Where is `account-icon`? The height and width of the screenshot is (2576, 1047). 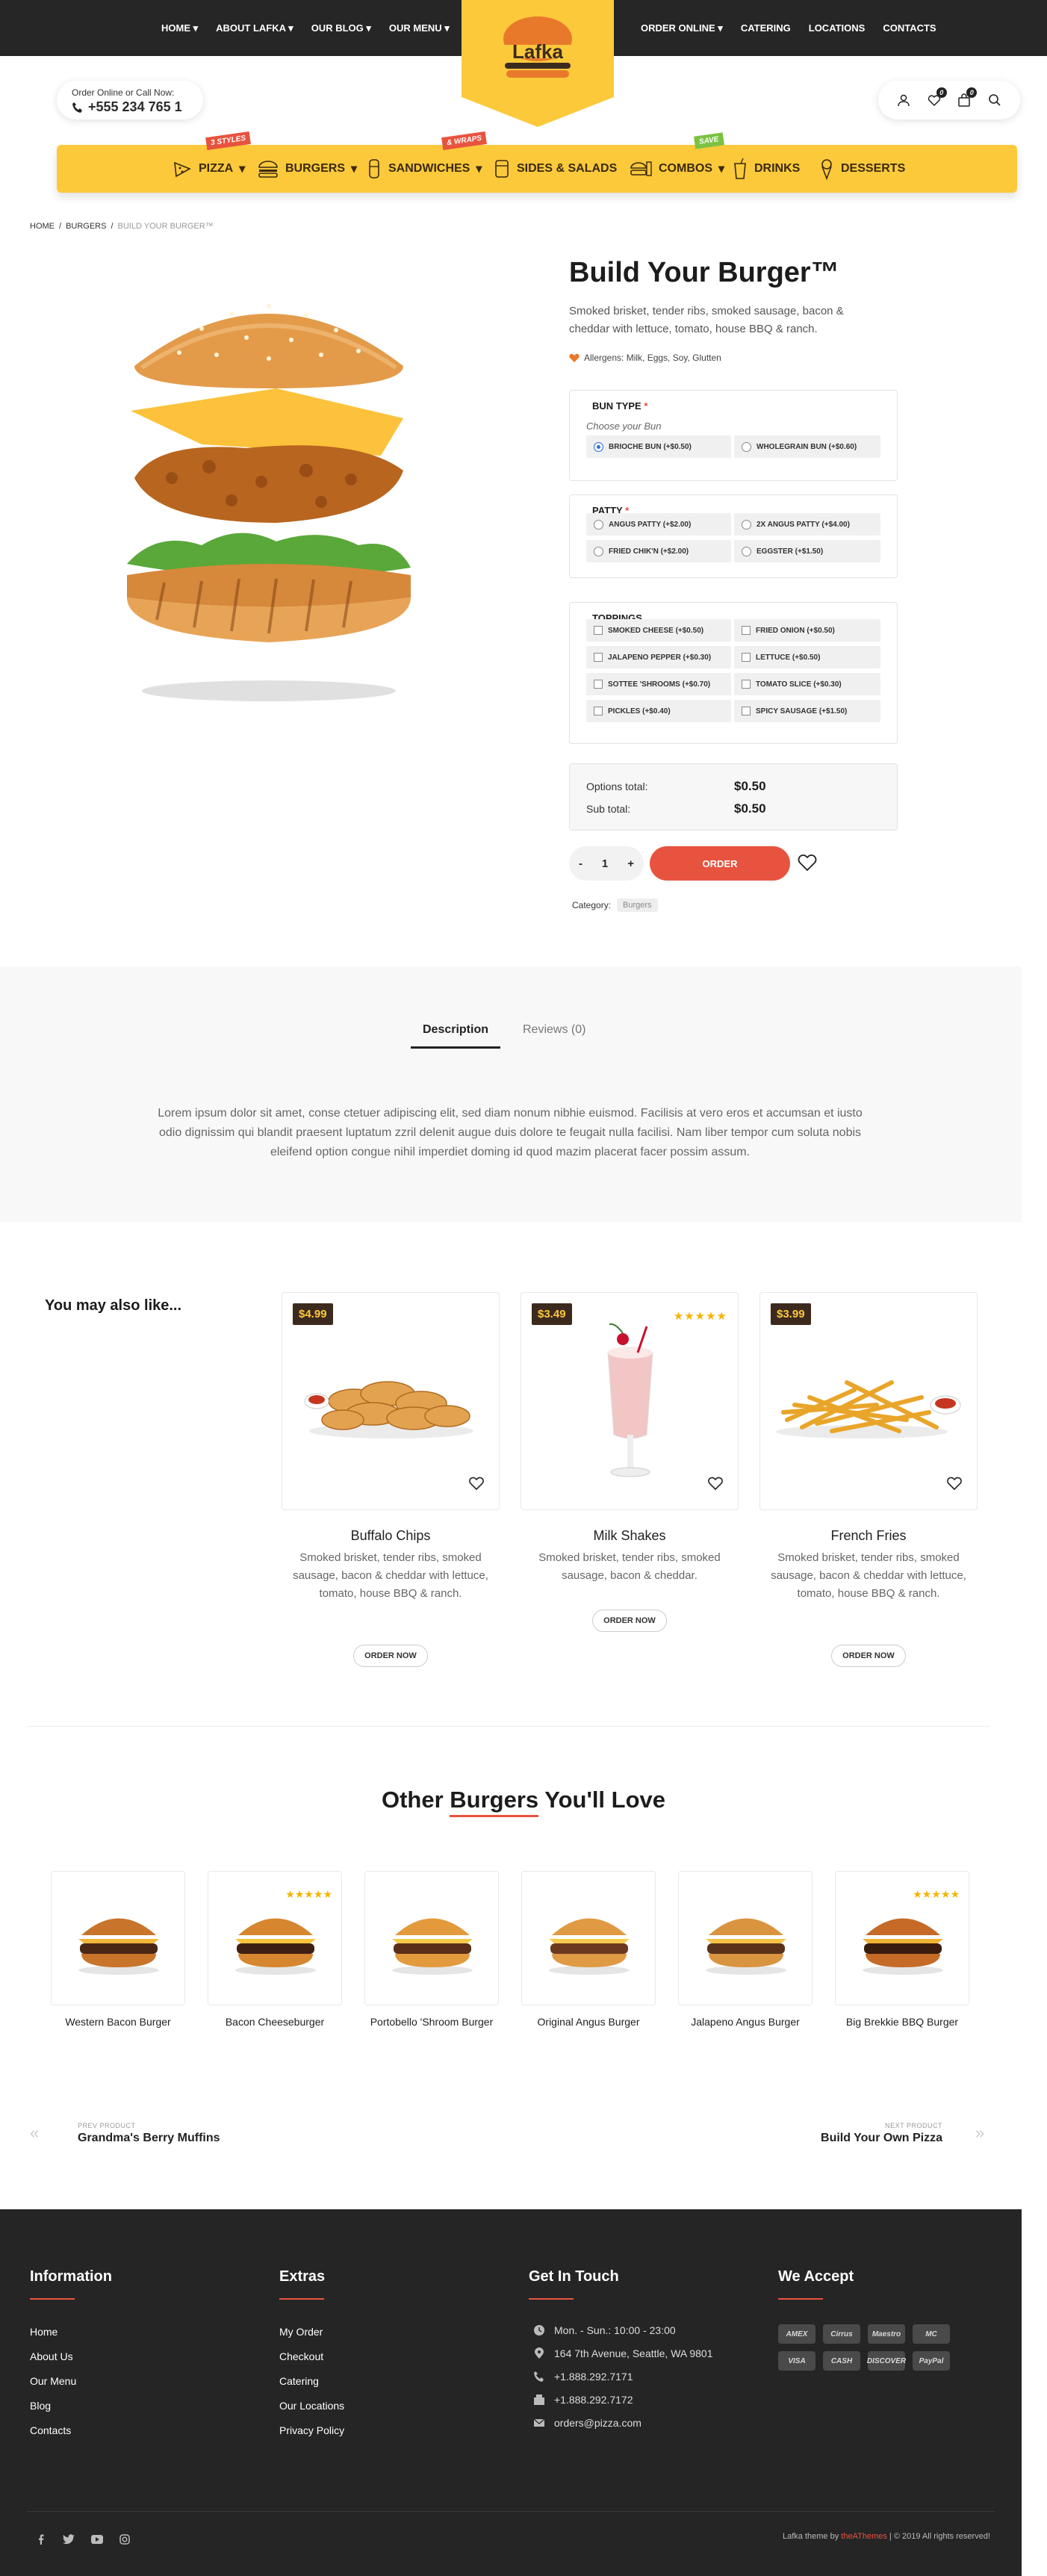 account-icon is located at coordinates (903, 100).